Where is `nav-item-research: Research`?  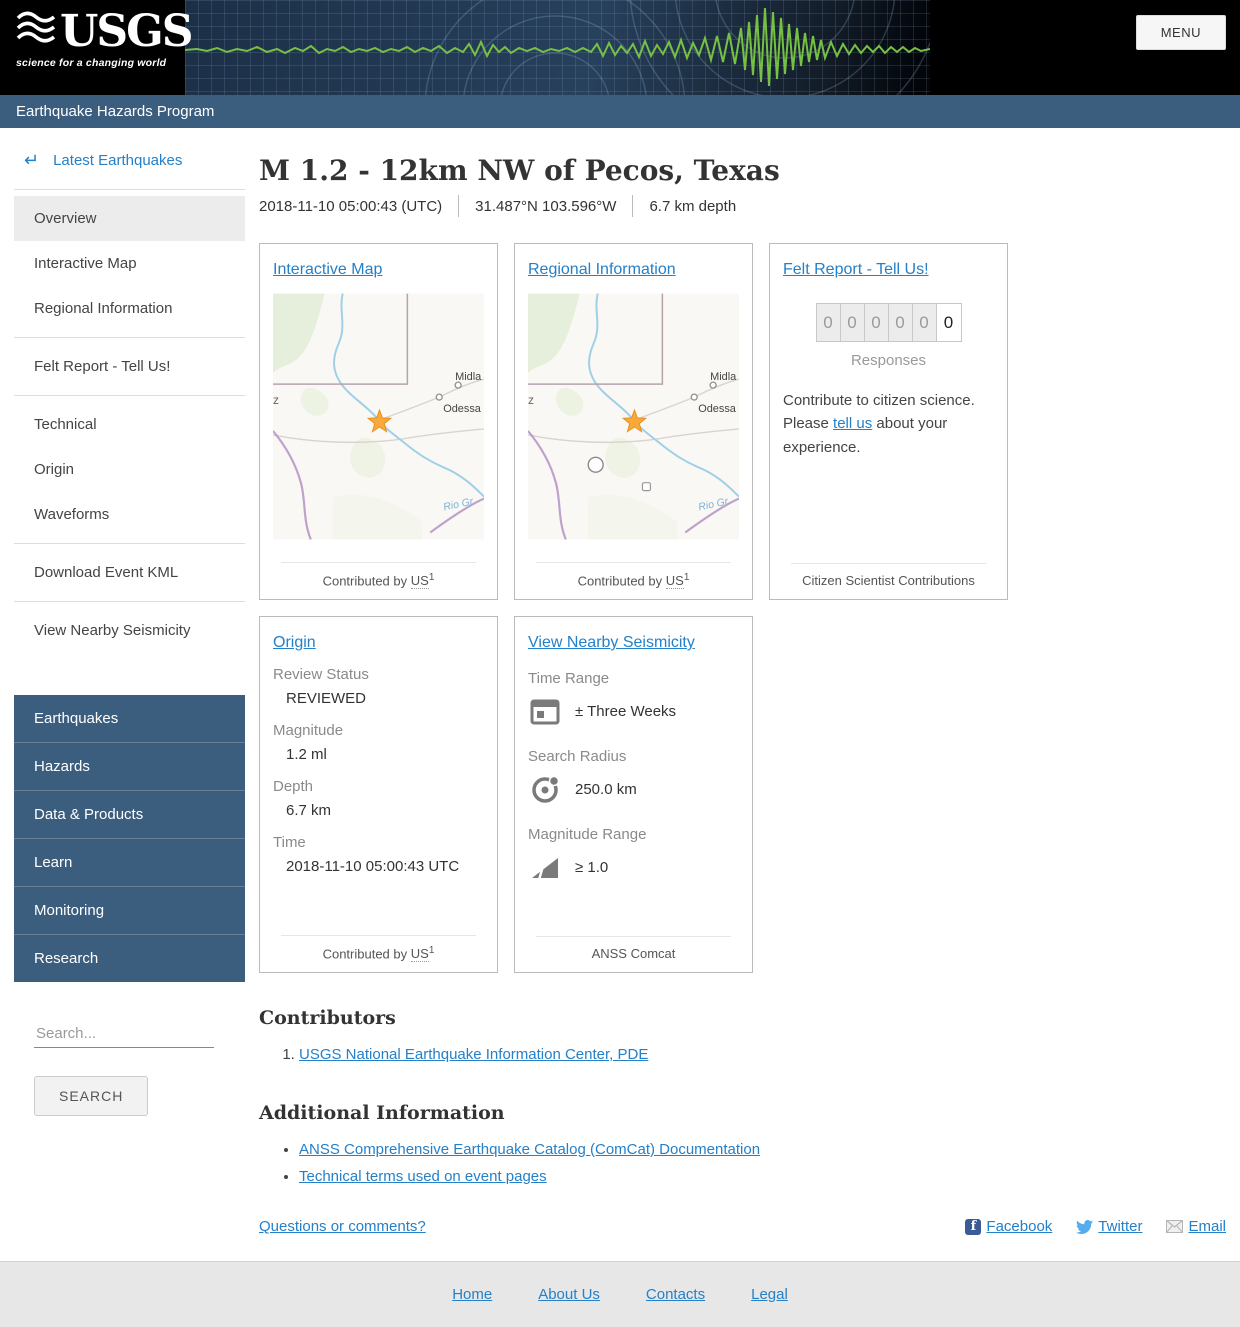
nav-item-research: Research is located at coordinates (129, 958).